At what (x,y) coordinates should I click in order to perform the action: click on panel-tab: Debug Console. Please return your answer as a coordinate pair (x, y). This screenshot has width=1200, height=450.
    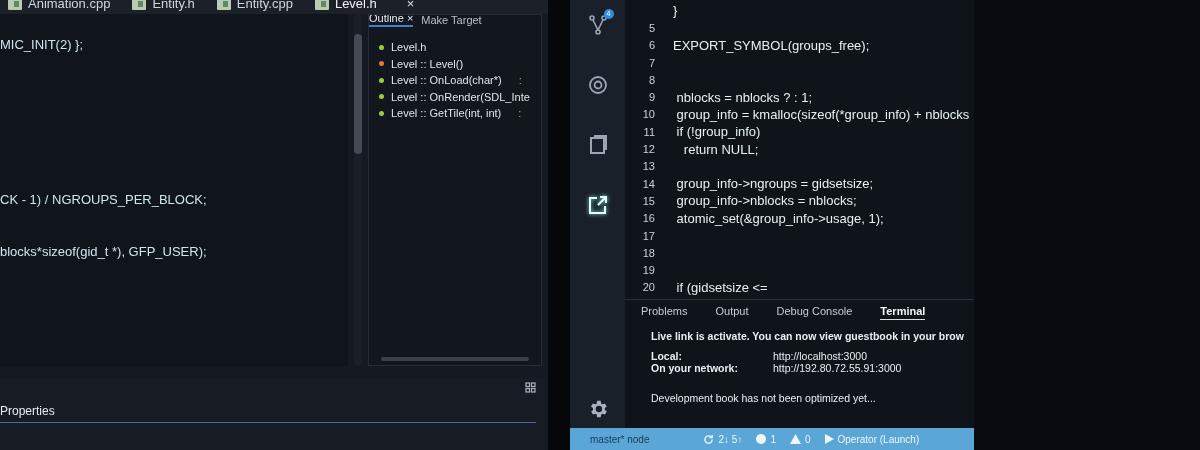
    Looking at the image, I should click on (814, 312).